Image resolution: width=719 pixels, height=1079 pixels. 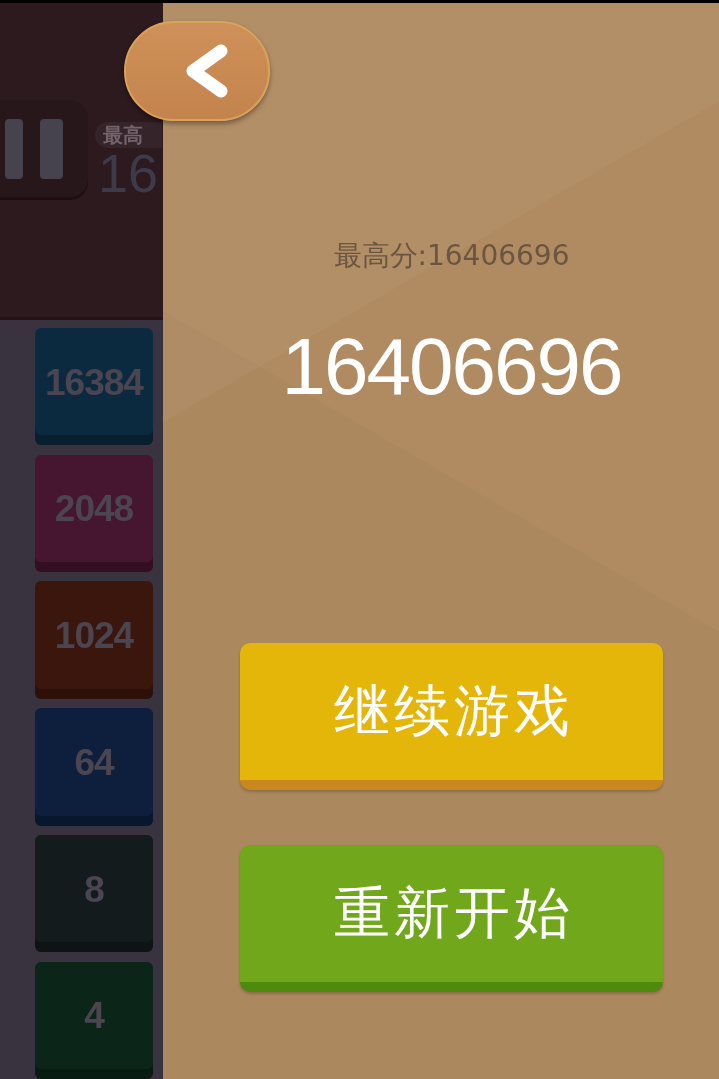 I want to click on score-value: 16406696, so click(x=451, y=367).